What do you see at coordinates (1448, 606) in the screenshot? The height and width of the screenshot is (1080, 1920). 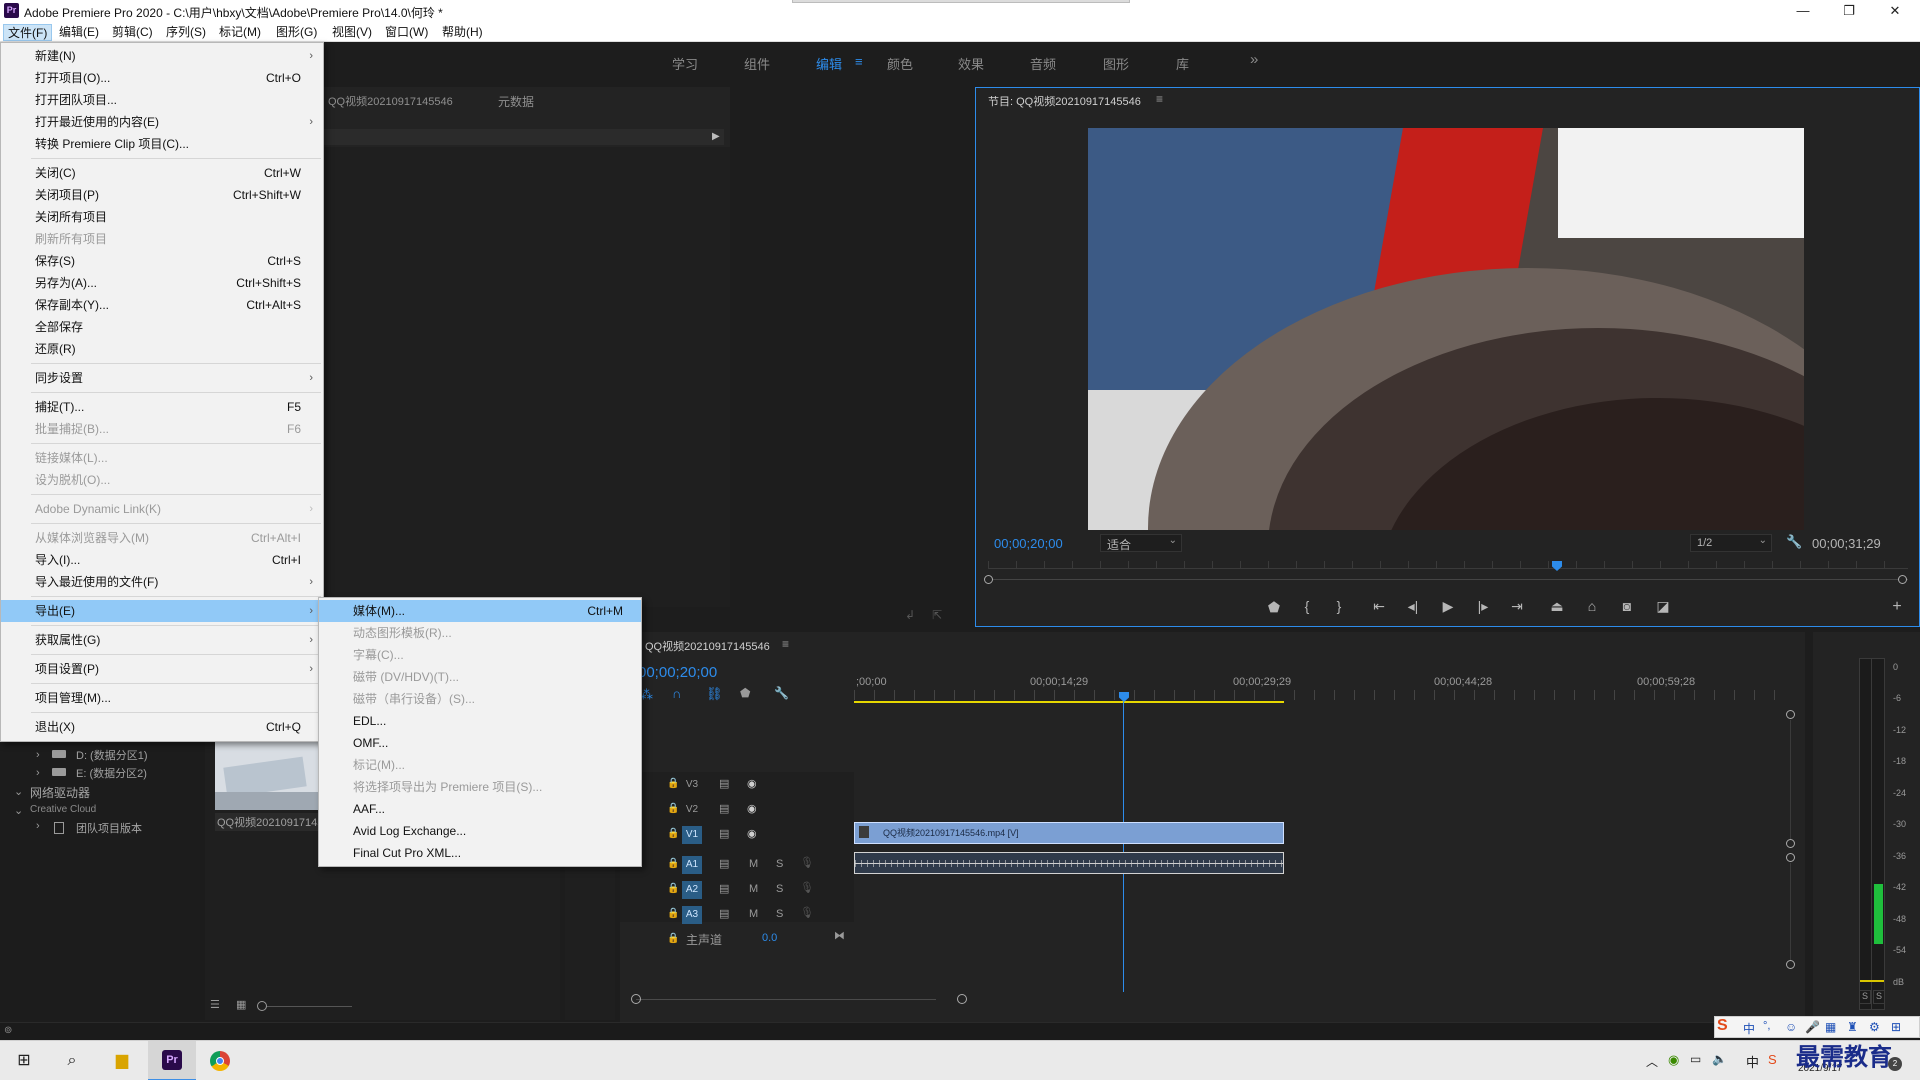 I see `play-icon: ▶` at bounding box center [1448, 606].